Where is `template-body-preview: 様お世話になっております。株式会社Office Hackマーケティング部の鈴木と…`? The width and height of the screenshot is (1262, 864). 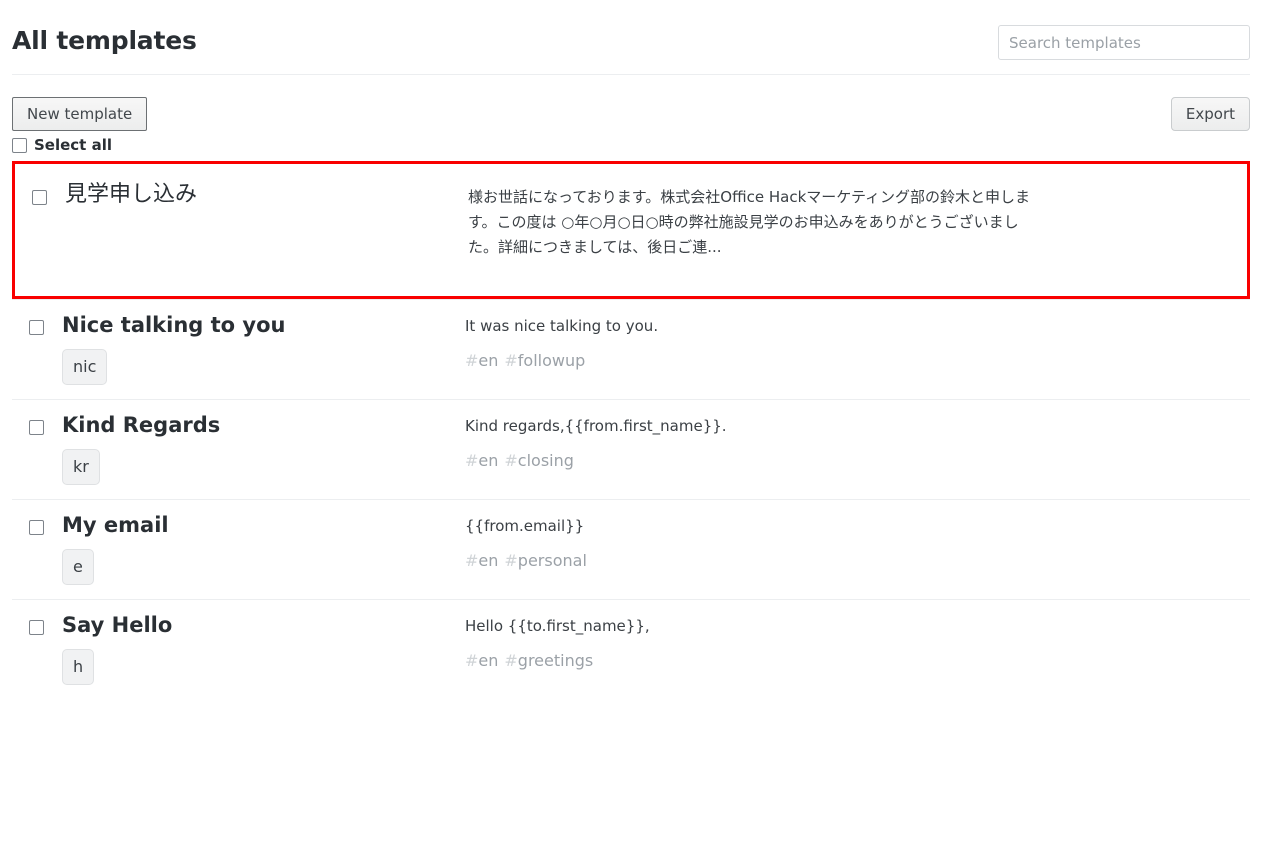
template-body-preview: 様お世話になっております。株式会社Office Hackマーケティング部の鈴木と… is located at coordinates (749, 222).